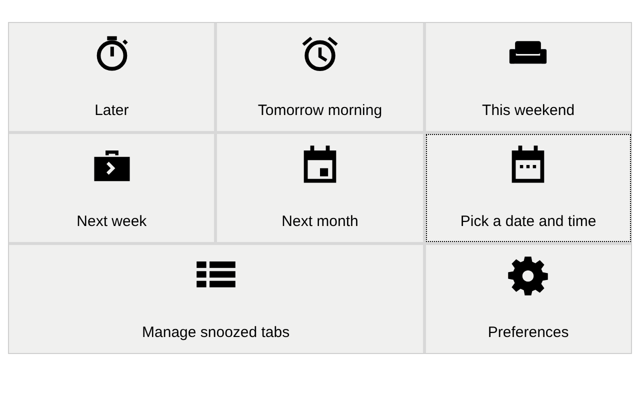 The image size is (640, 400). I want to click on snooze-option: Pick a date and time, so click(528, 188).